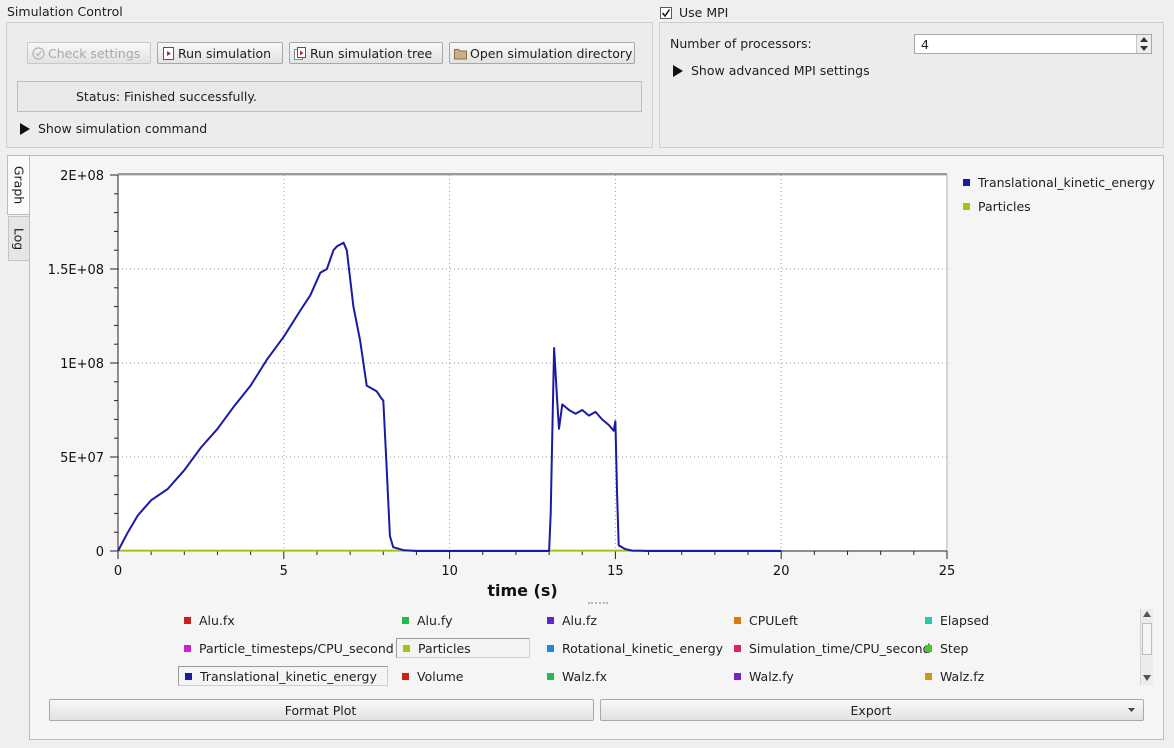 This screenshot has height=748, width=1174. Describe the element at coordinates (551, 53) in the screenshot. I see `open-directory-label: Open simulation directory` at that location.